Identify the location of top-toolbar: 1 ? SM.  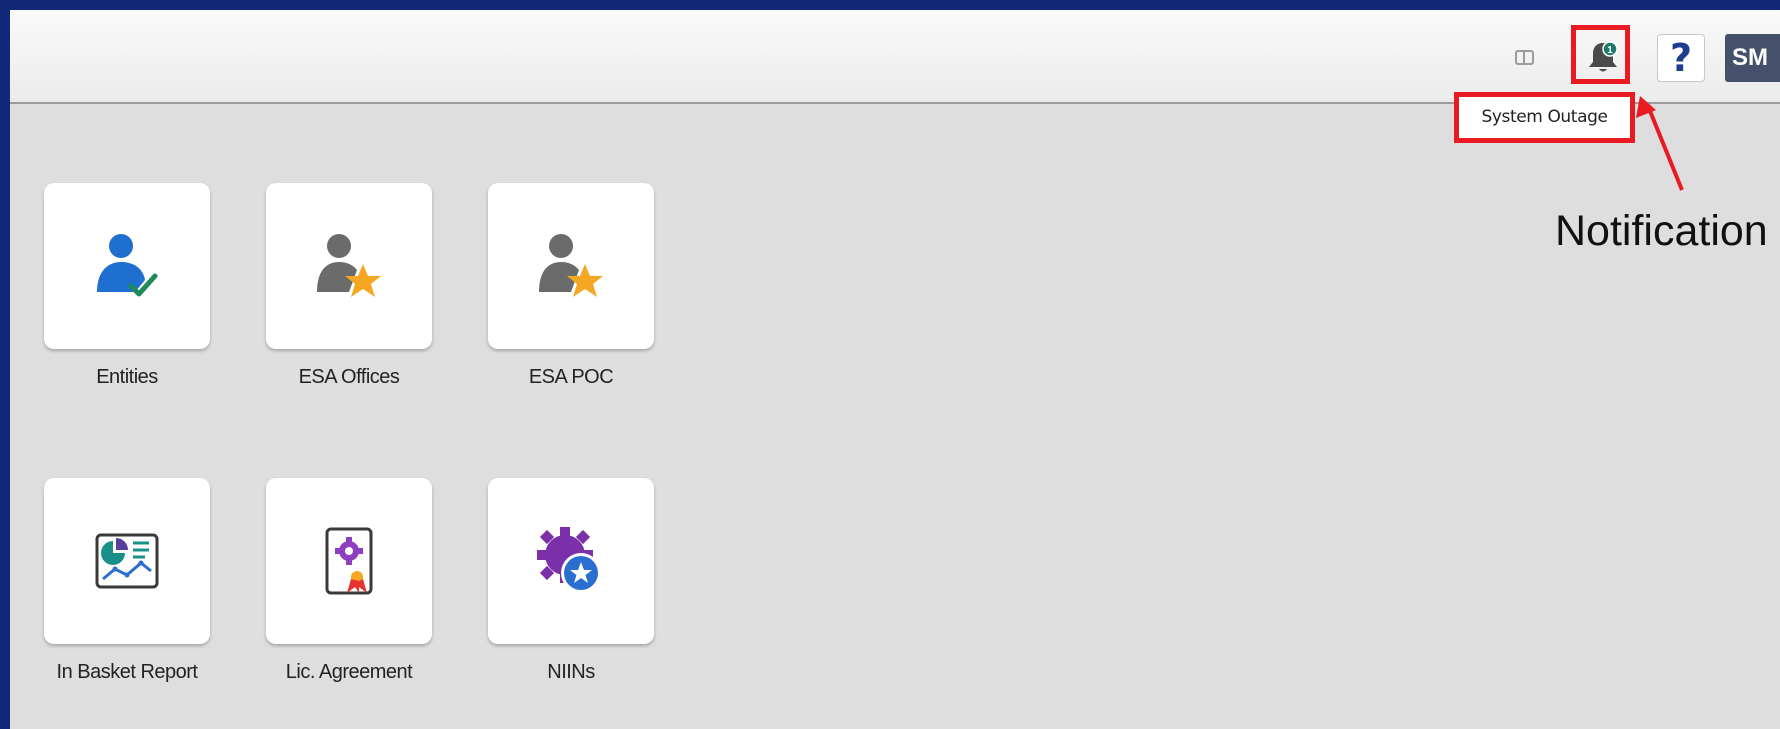
(895, 57).